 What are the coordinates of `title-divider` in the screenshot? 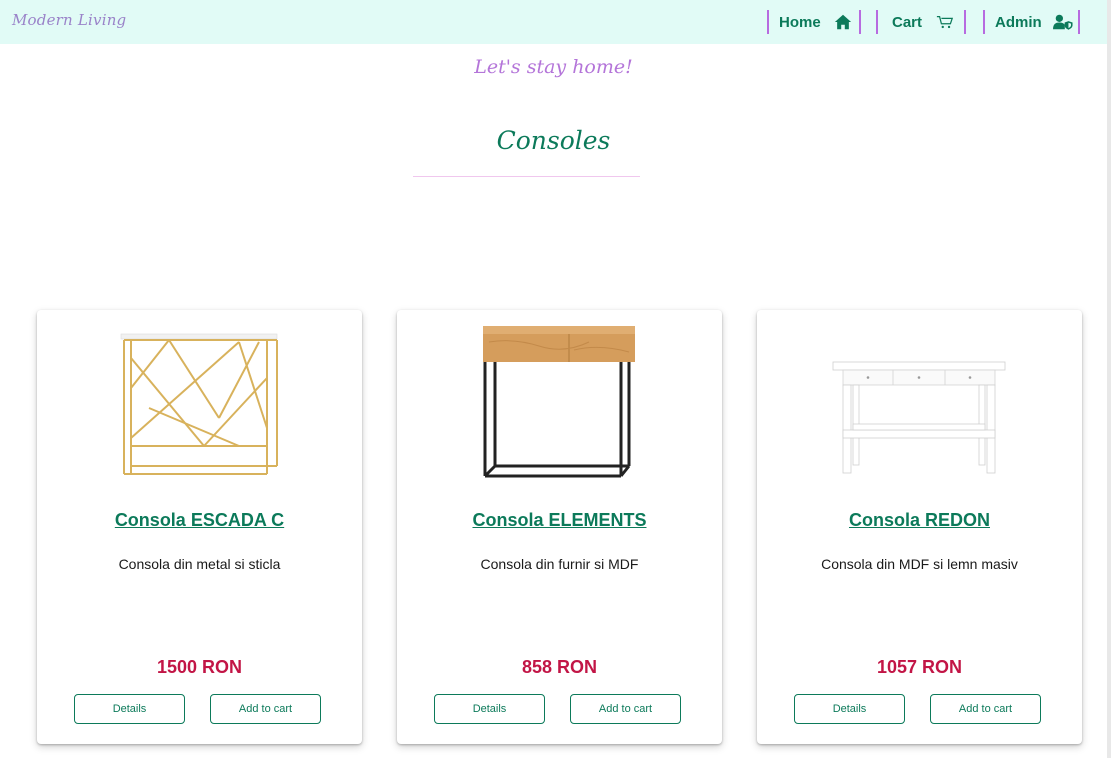 It's located at (526, 176).